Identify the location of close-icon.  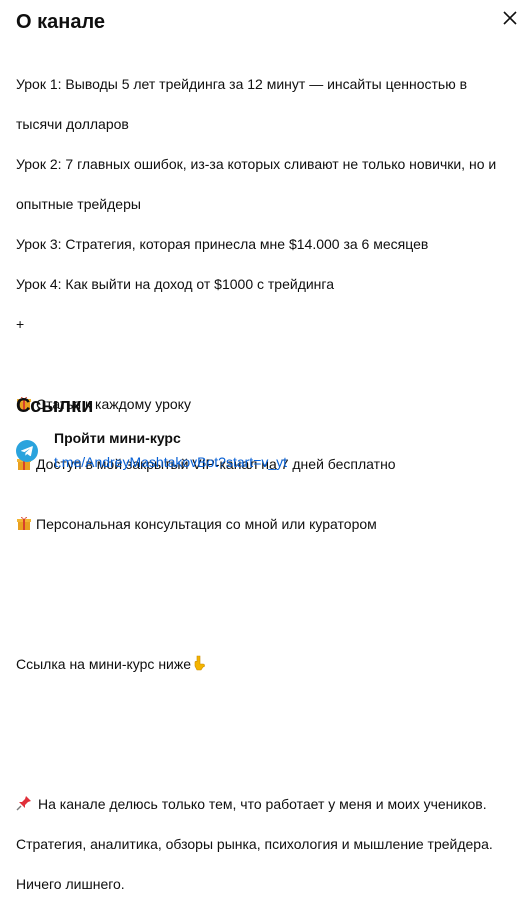
(510, 18).